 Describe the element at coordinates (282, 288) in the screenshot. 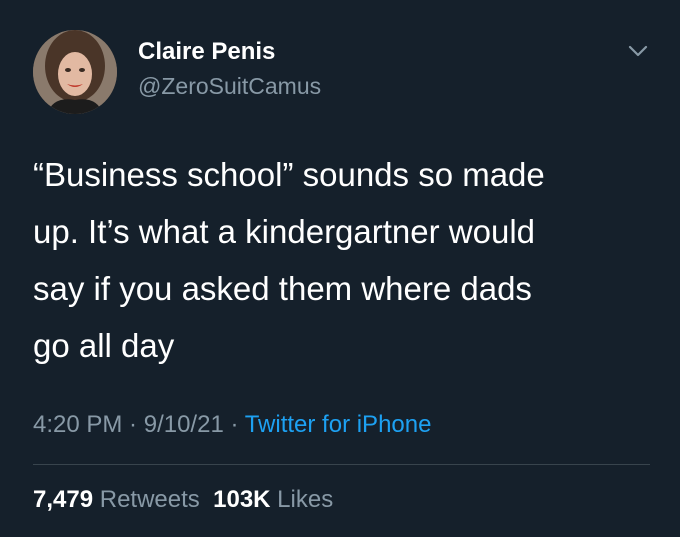

I see `tweet-text-line: say if you asked them where dads` at that location.